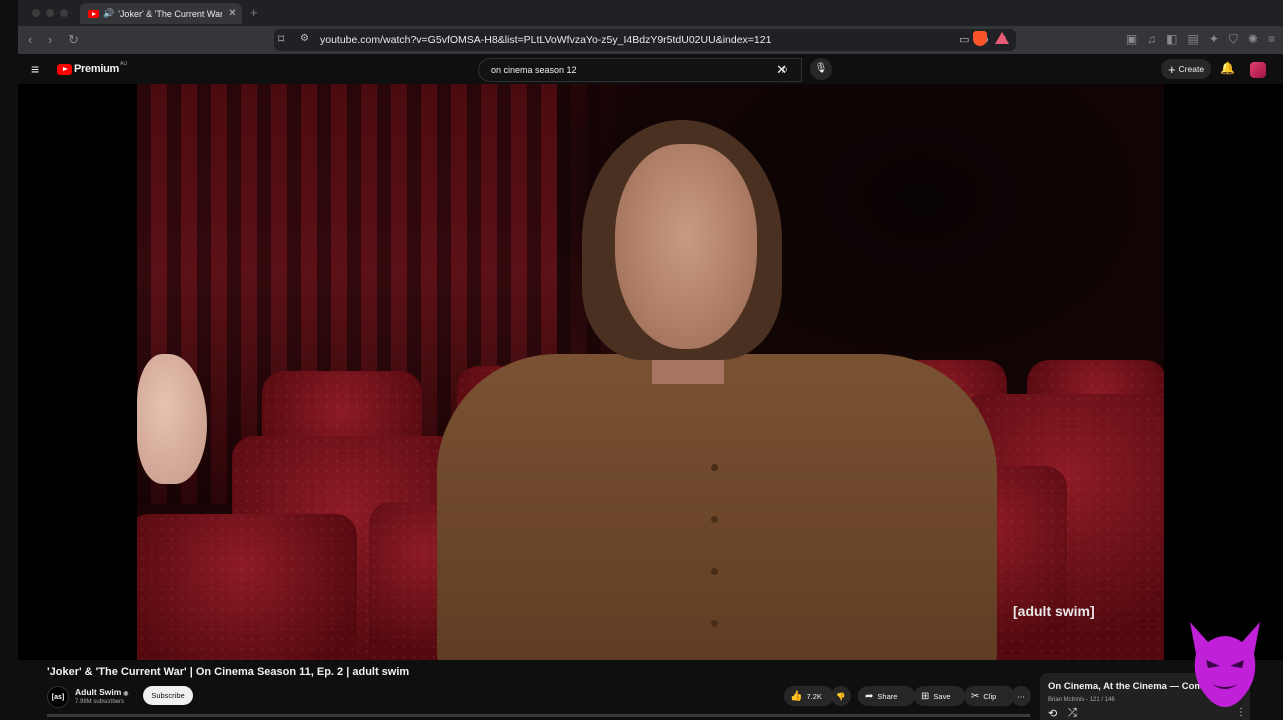 This screenshot has height=720, width=1283. What do you see at coordinates (100, 702) in the screenshot?
I see `subscriber-count: 7.98M subscribers` at bounding box center [100, 702].